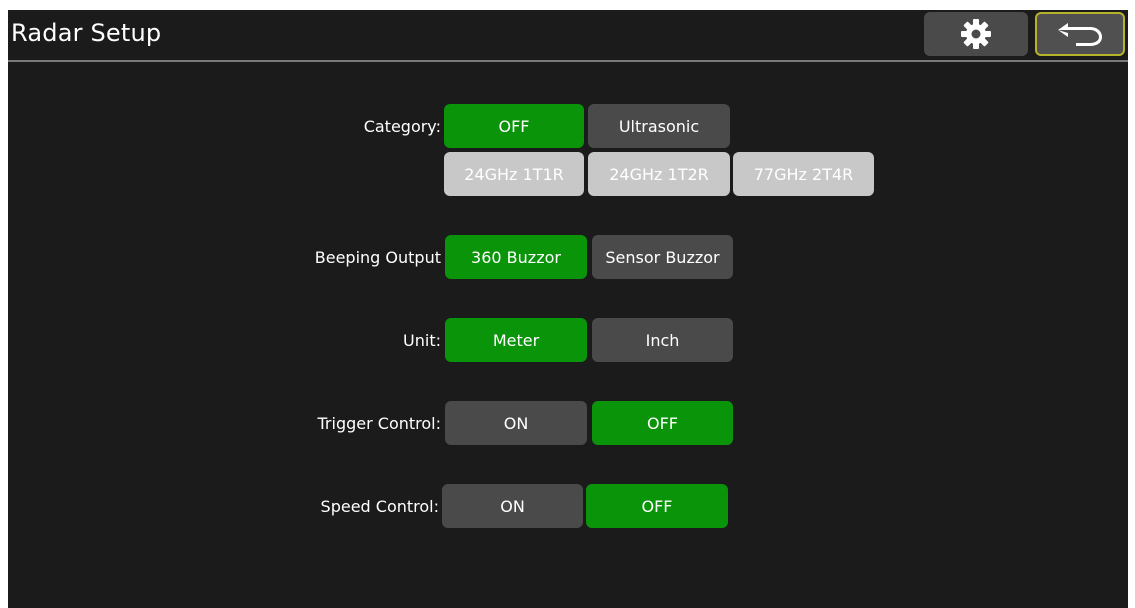 Image resolution: width=1135 pixels, height=608 pixels. I want to click on back-button, so click(1080, 34).